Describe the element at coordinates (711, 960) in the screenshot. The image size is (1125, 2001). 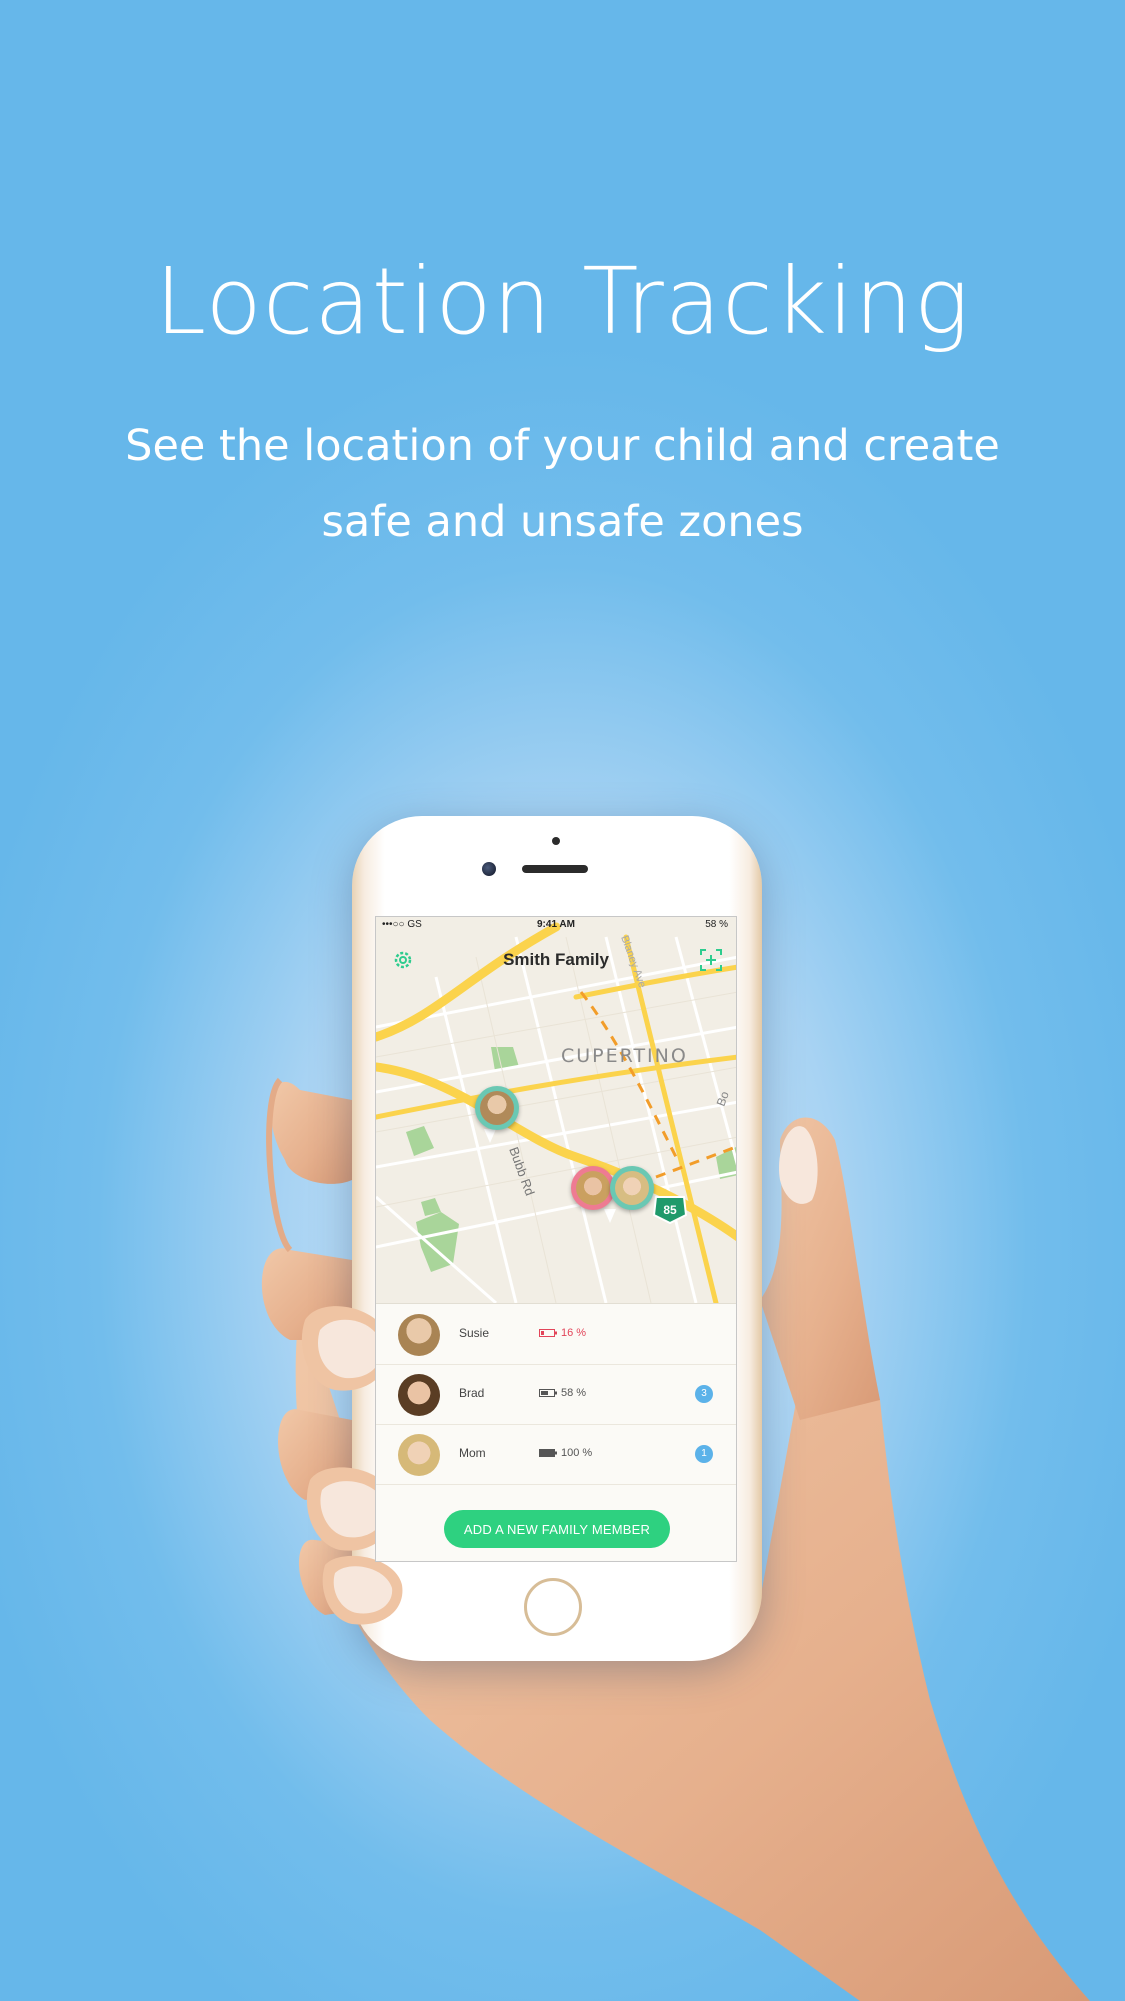
I see `add-zone-icon` at that location.